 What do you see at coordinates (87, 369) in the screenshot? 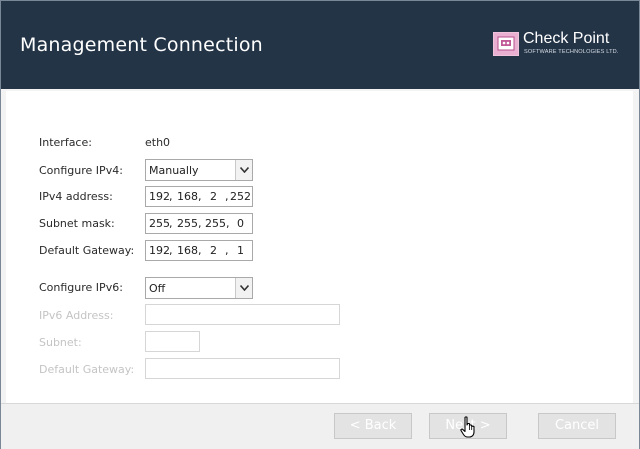
I see `ipv6-gateway-label: Default Gateway:` at bounding box center [87, 369].